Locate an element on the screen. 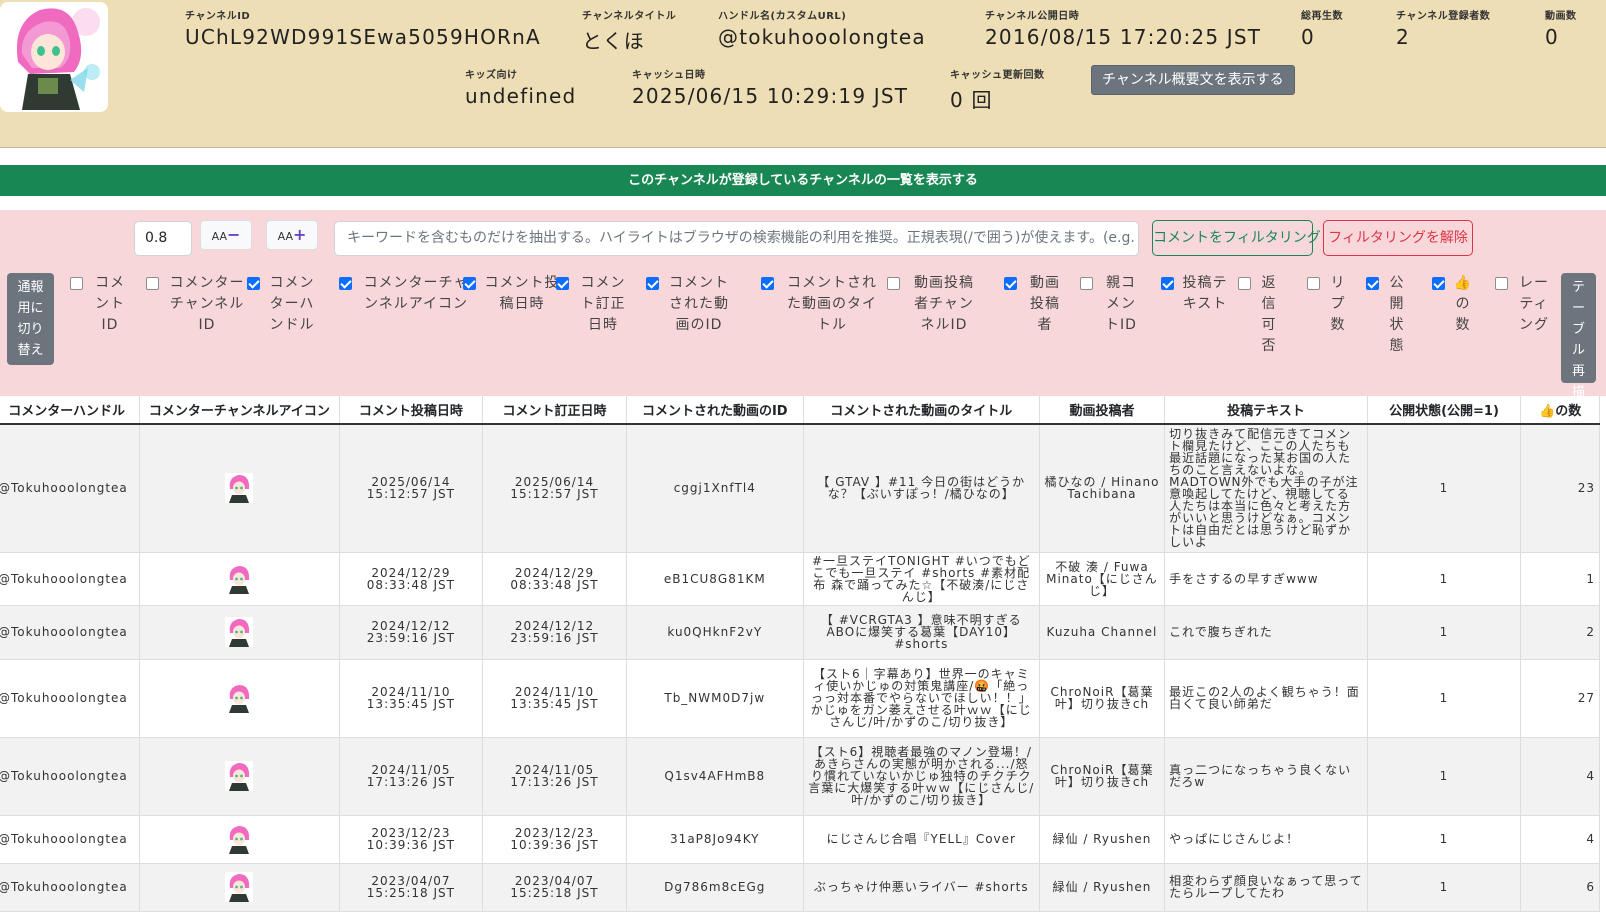 This screenshot has height=921, width=1606. column-toggle-8: 動画投稿者チャンネルID is located at coordinates (933, 304).